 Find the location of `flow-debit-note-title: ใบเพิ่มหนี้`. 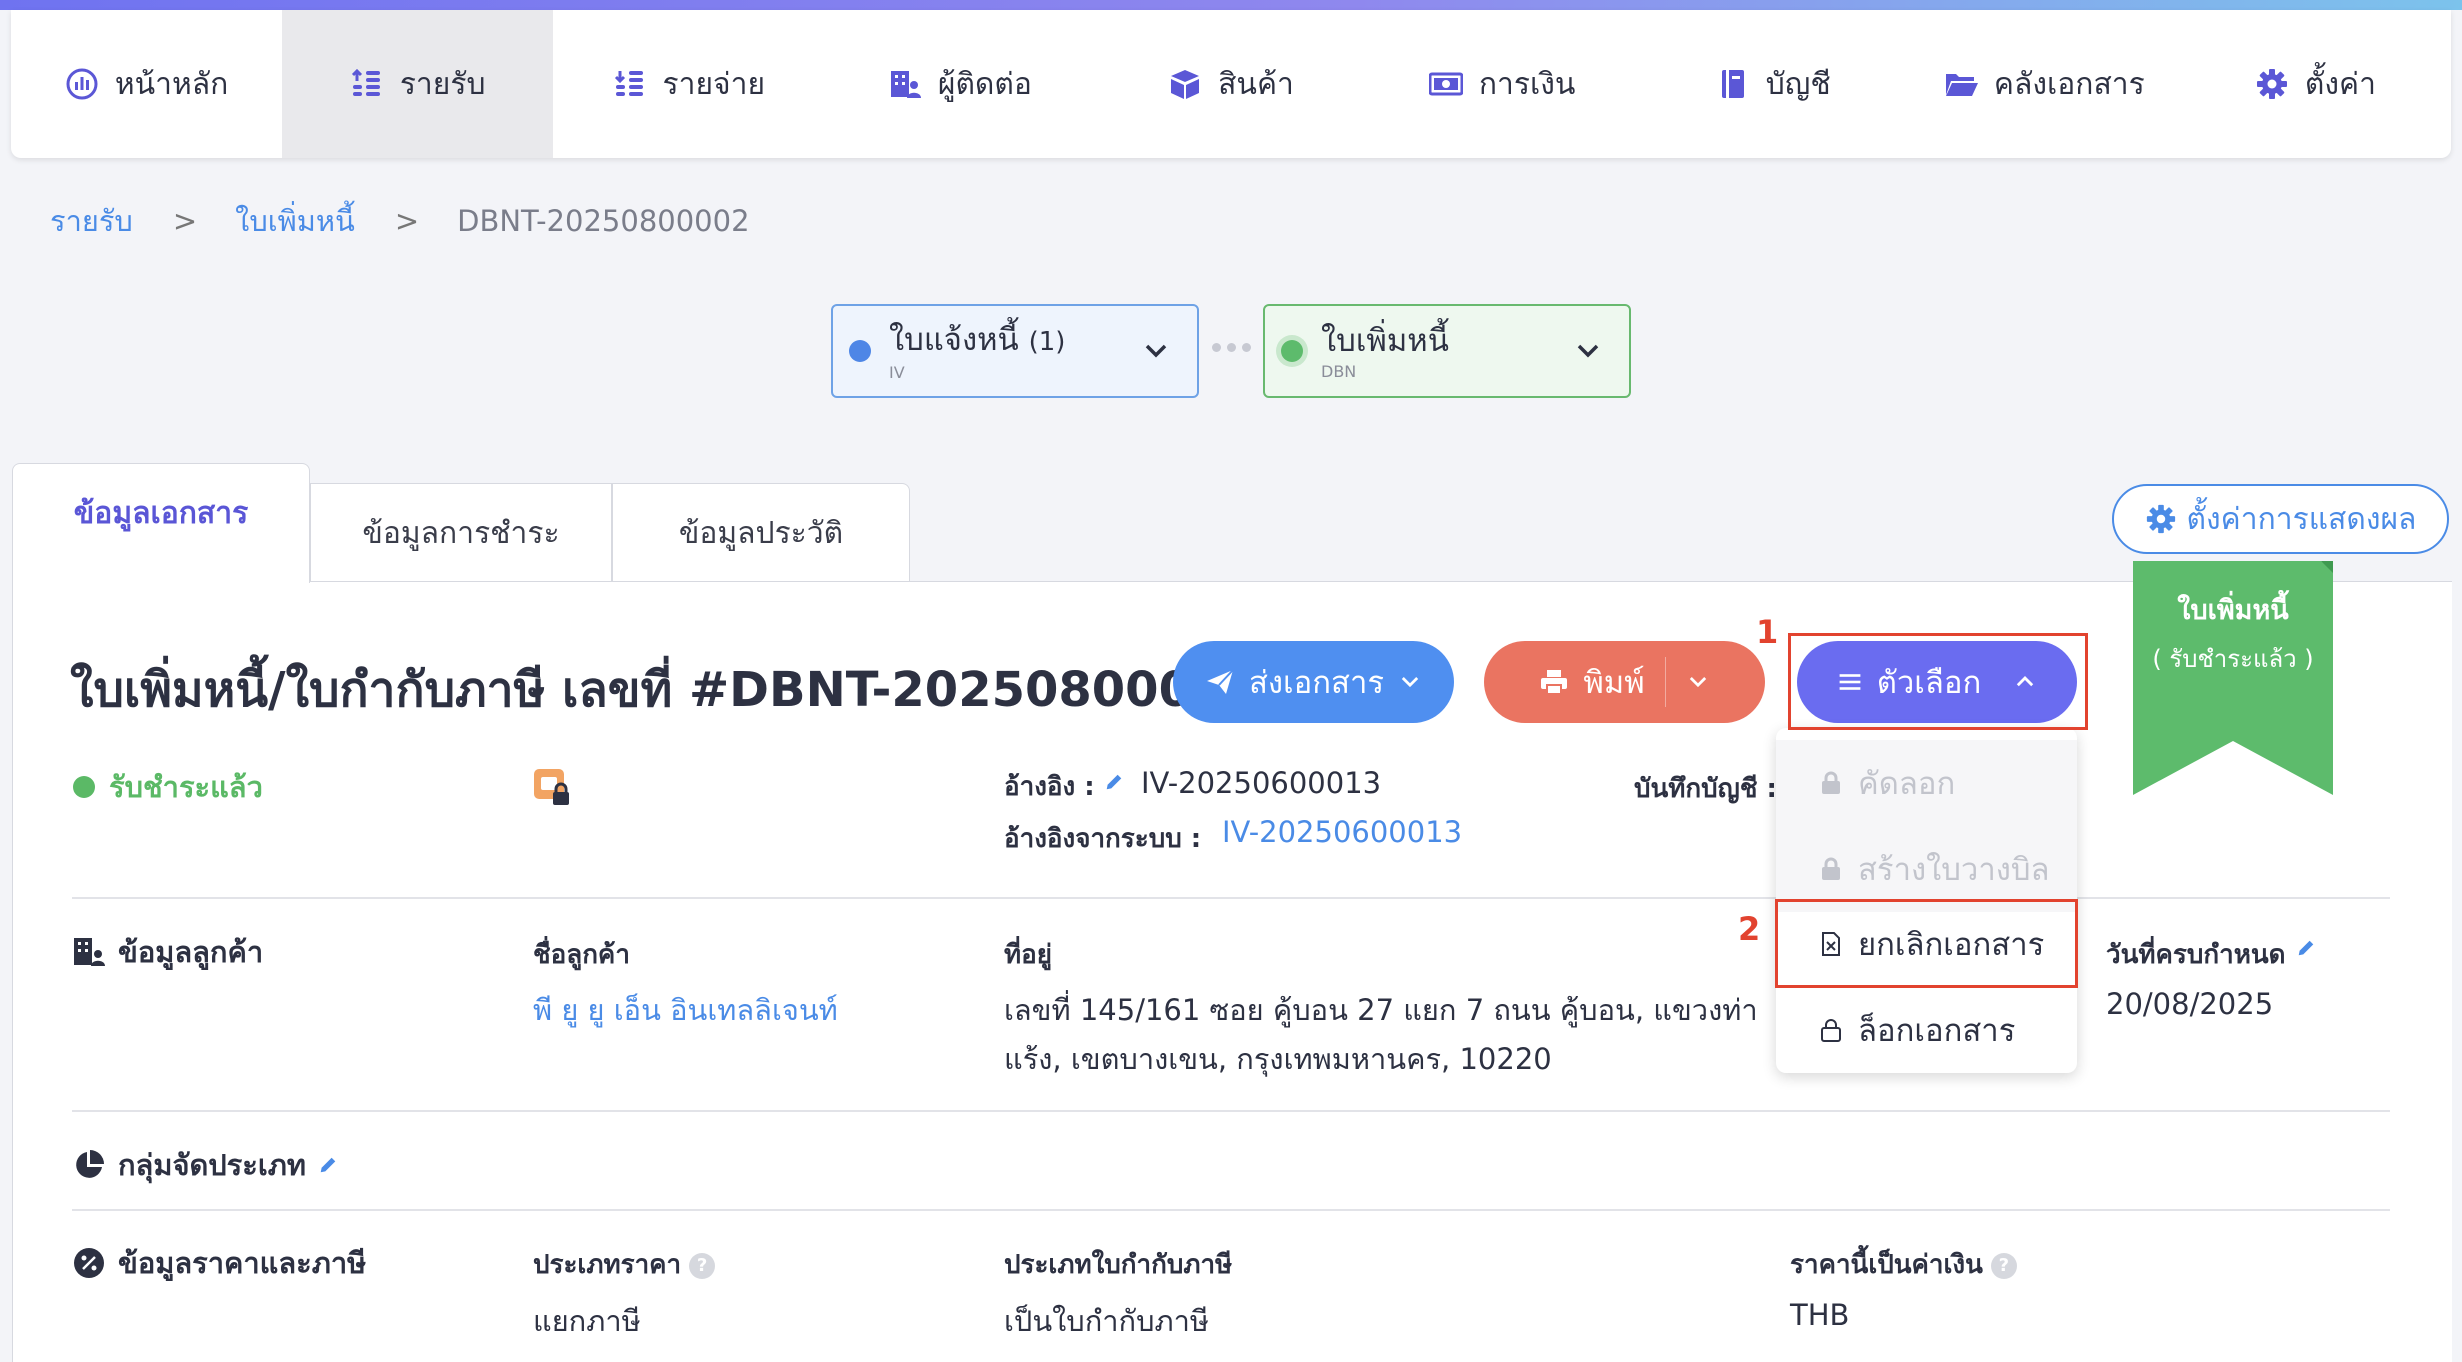

flow-debit-note-title: ใบเพิ่มหนี้ is located at coordinates (1385, 340).